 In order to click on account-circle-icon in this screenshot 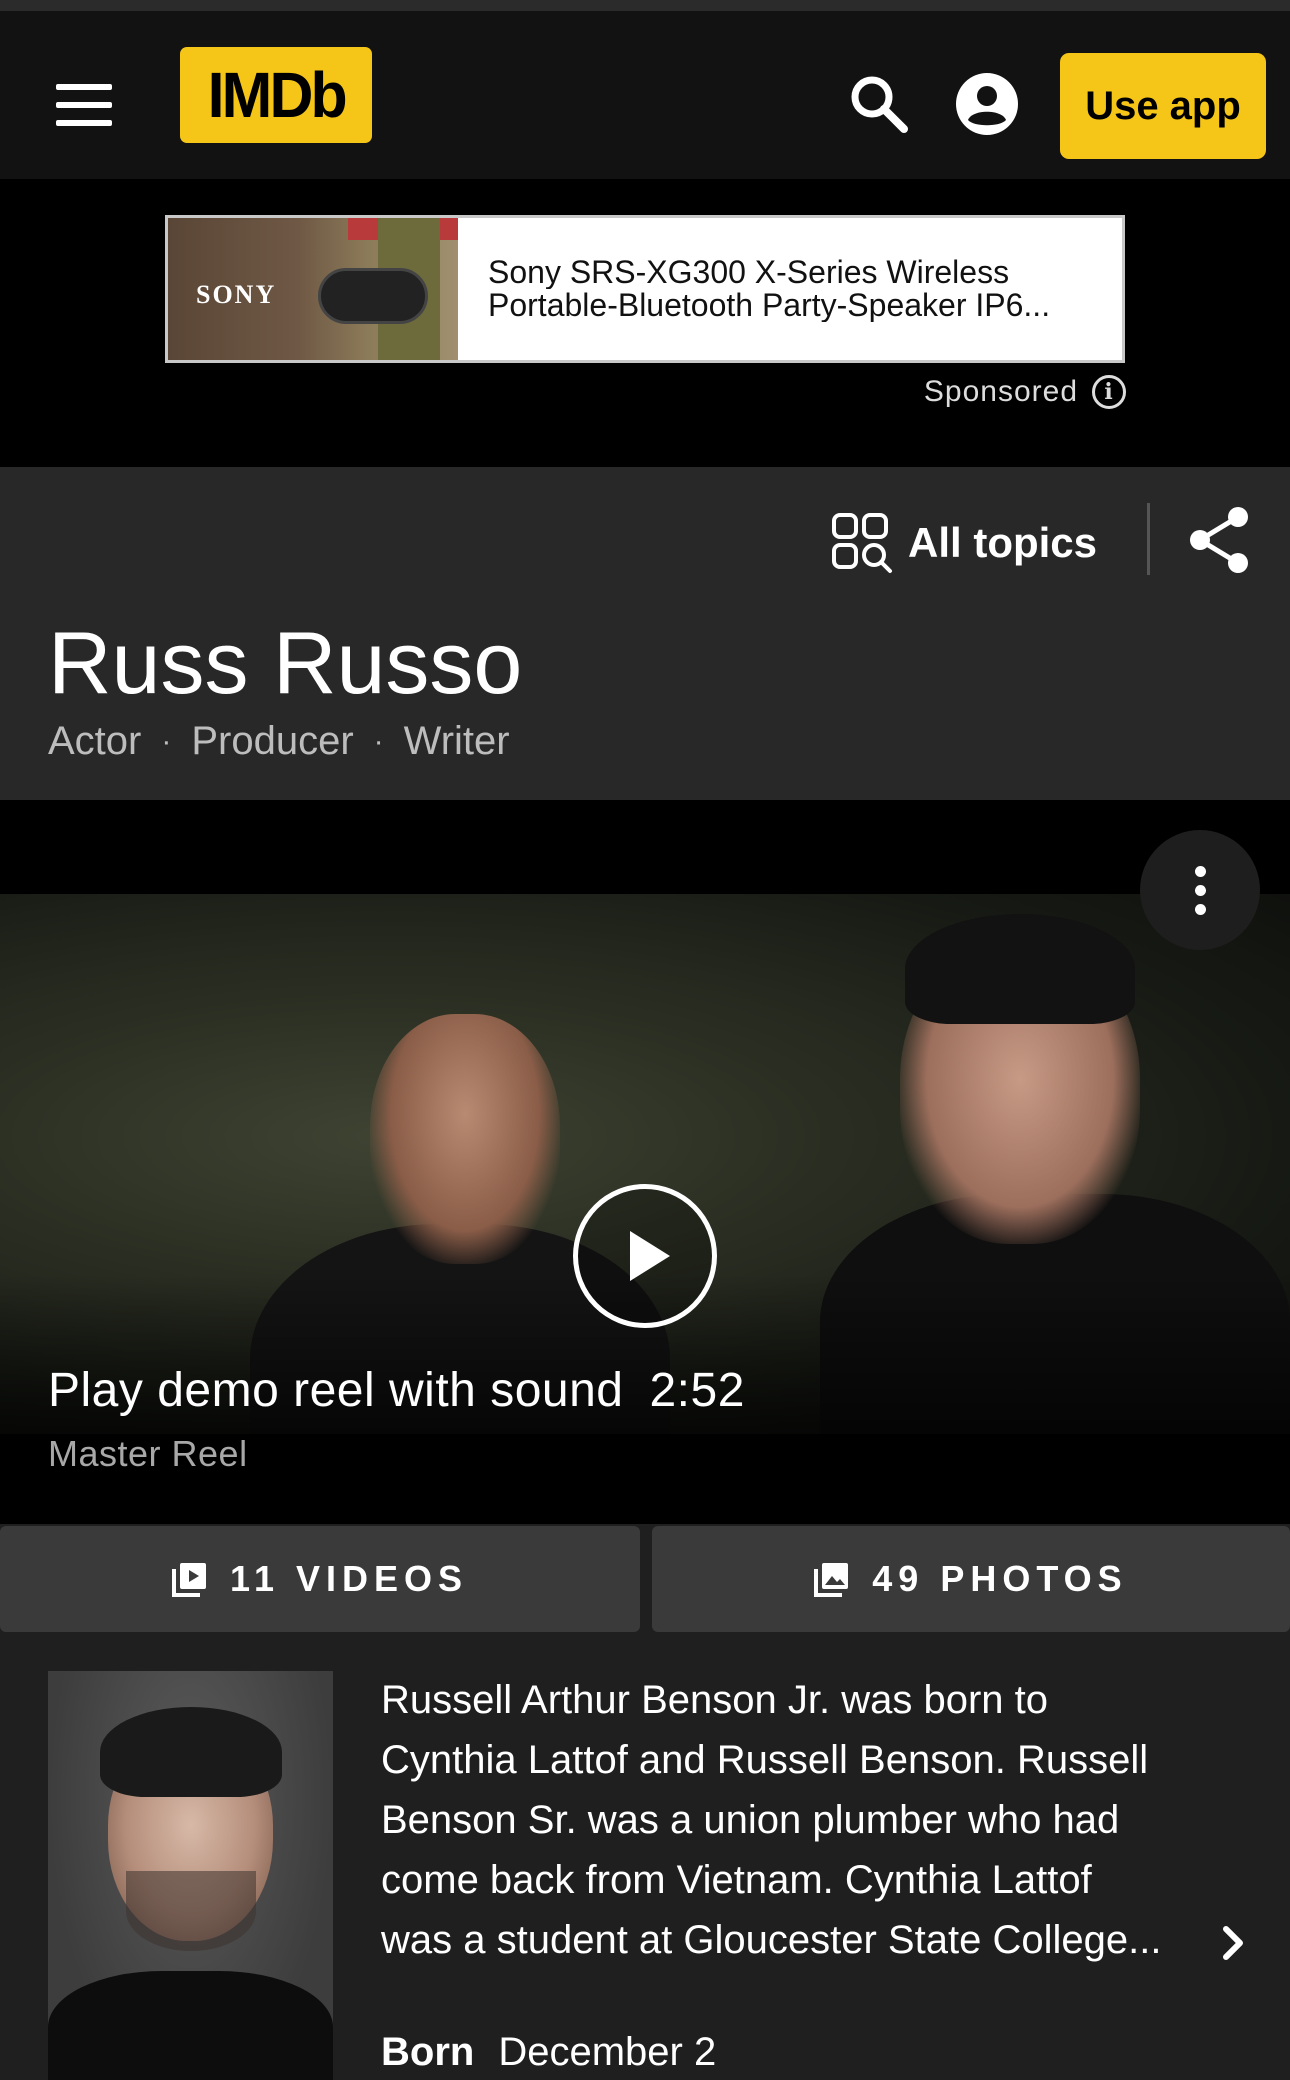, I will do `click(987, 104)`.